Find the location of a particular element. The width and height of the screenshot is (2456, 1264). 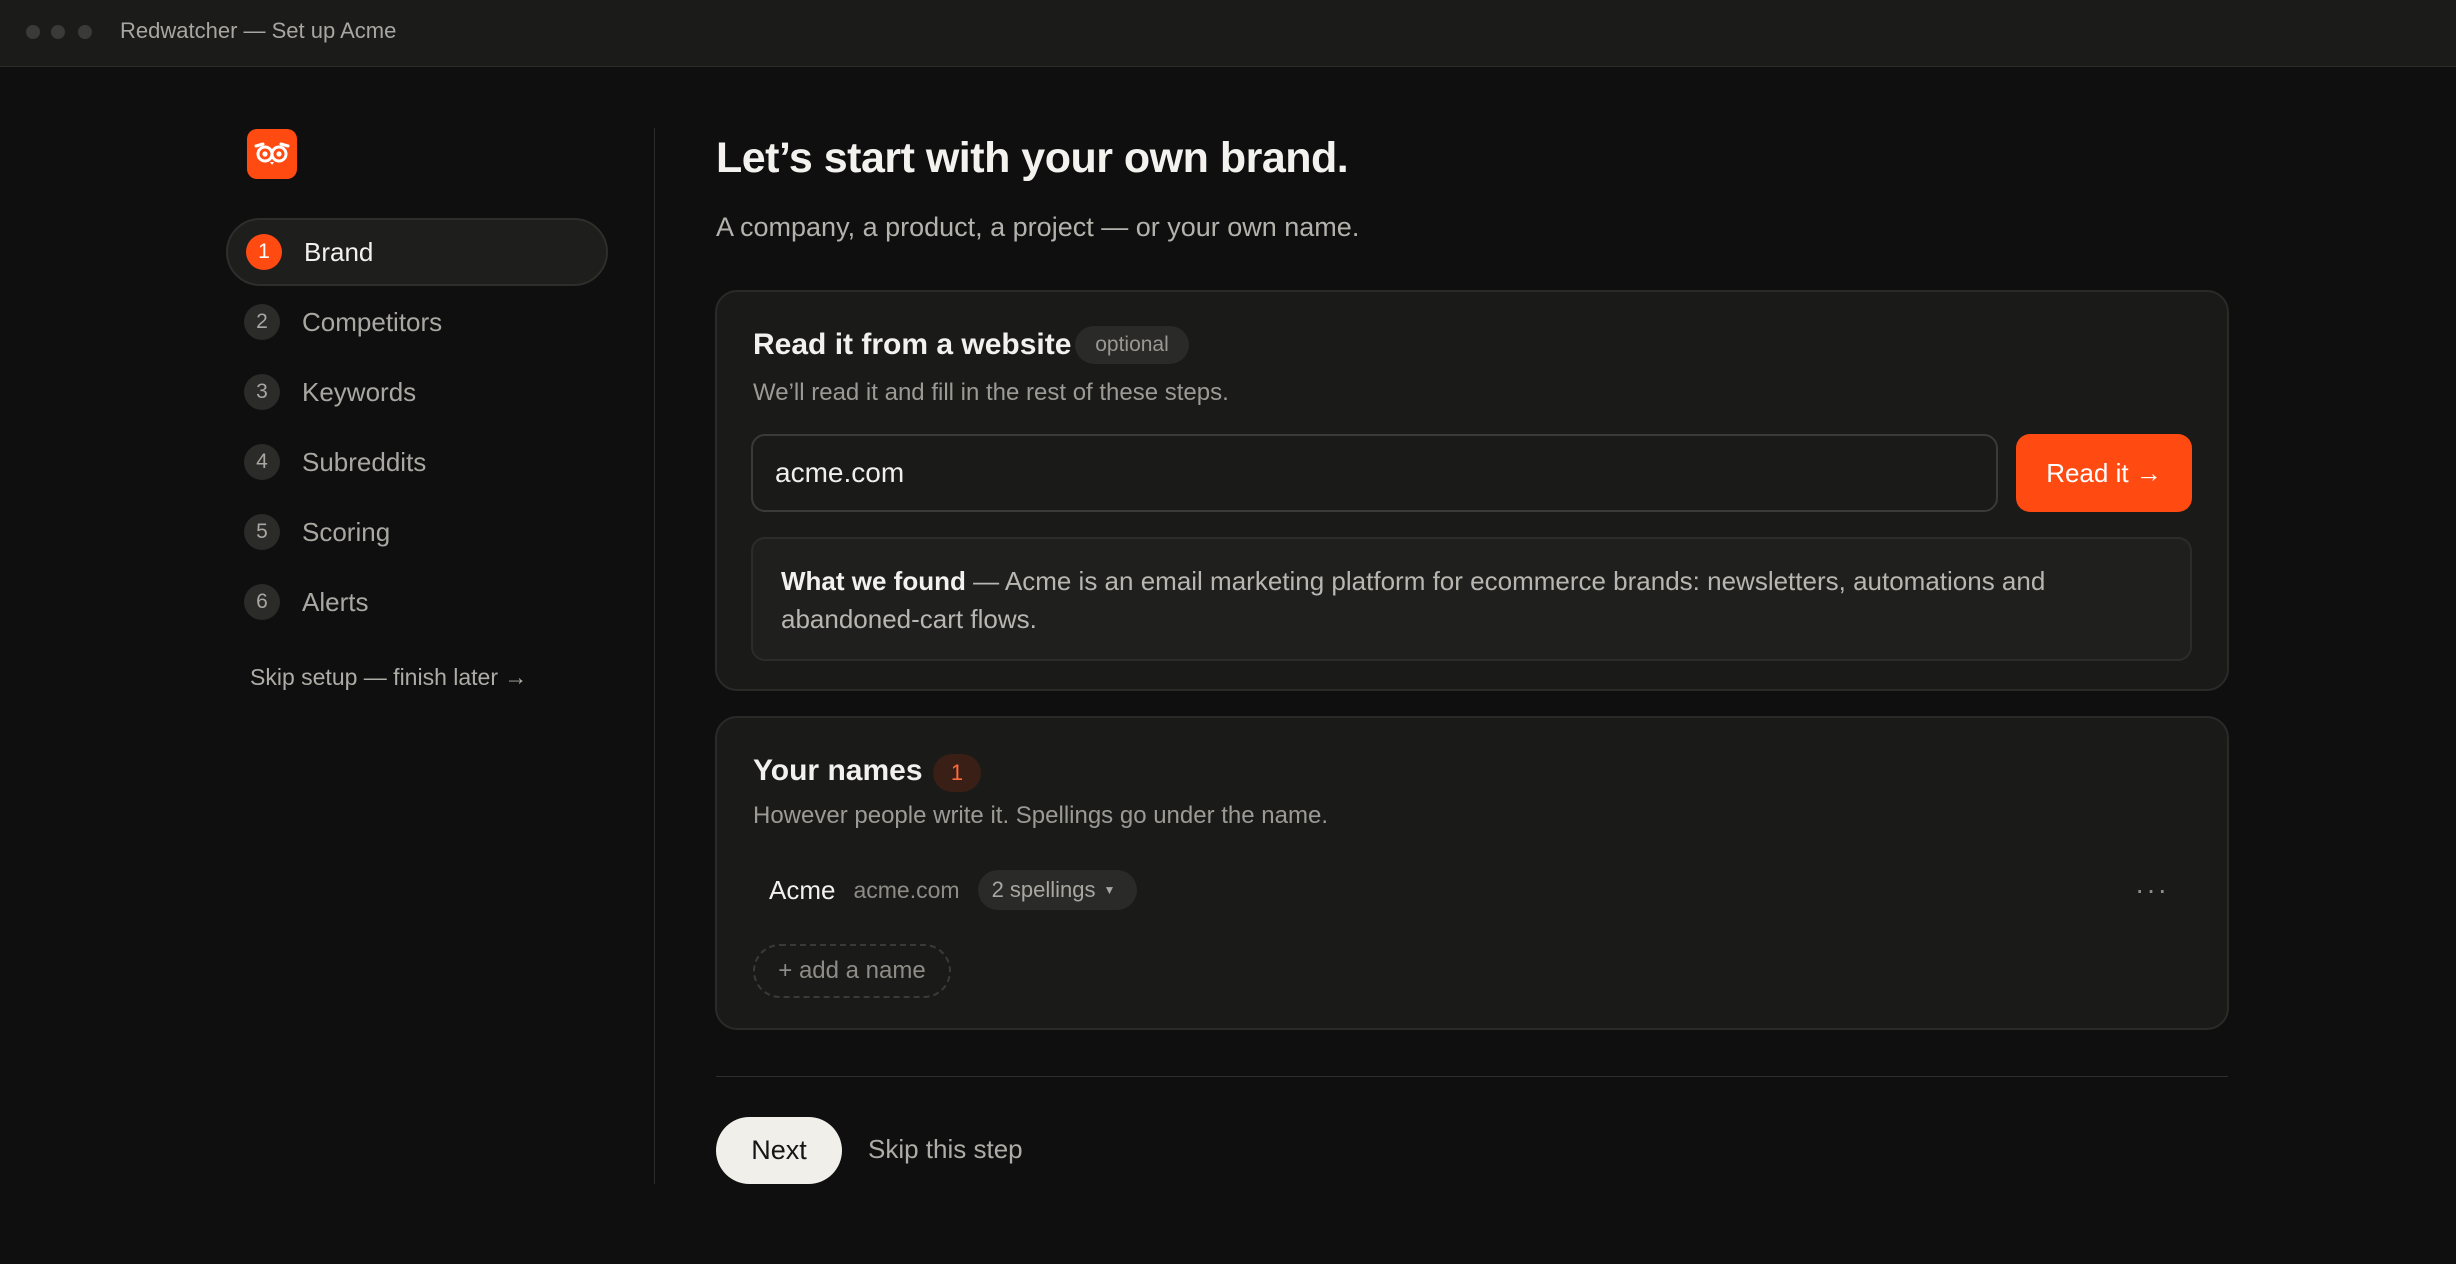

step-label: Alerts is located at coordinates (335, 601).